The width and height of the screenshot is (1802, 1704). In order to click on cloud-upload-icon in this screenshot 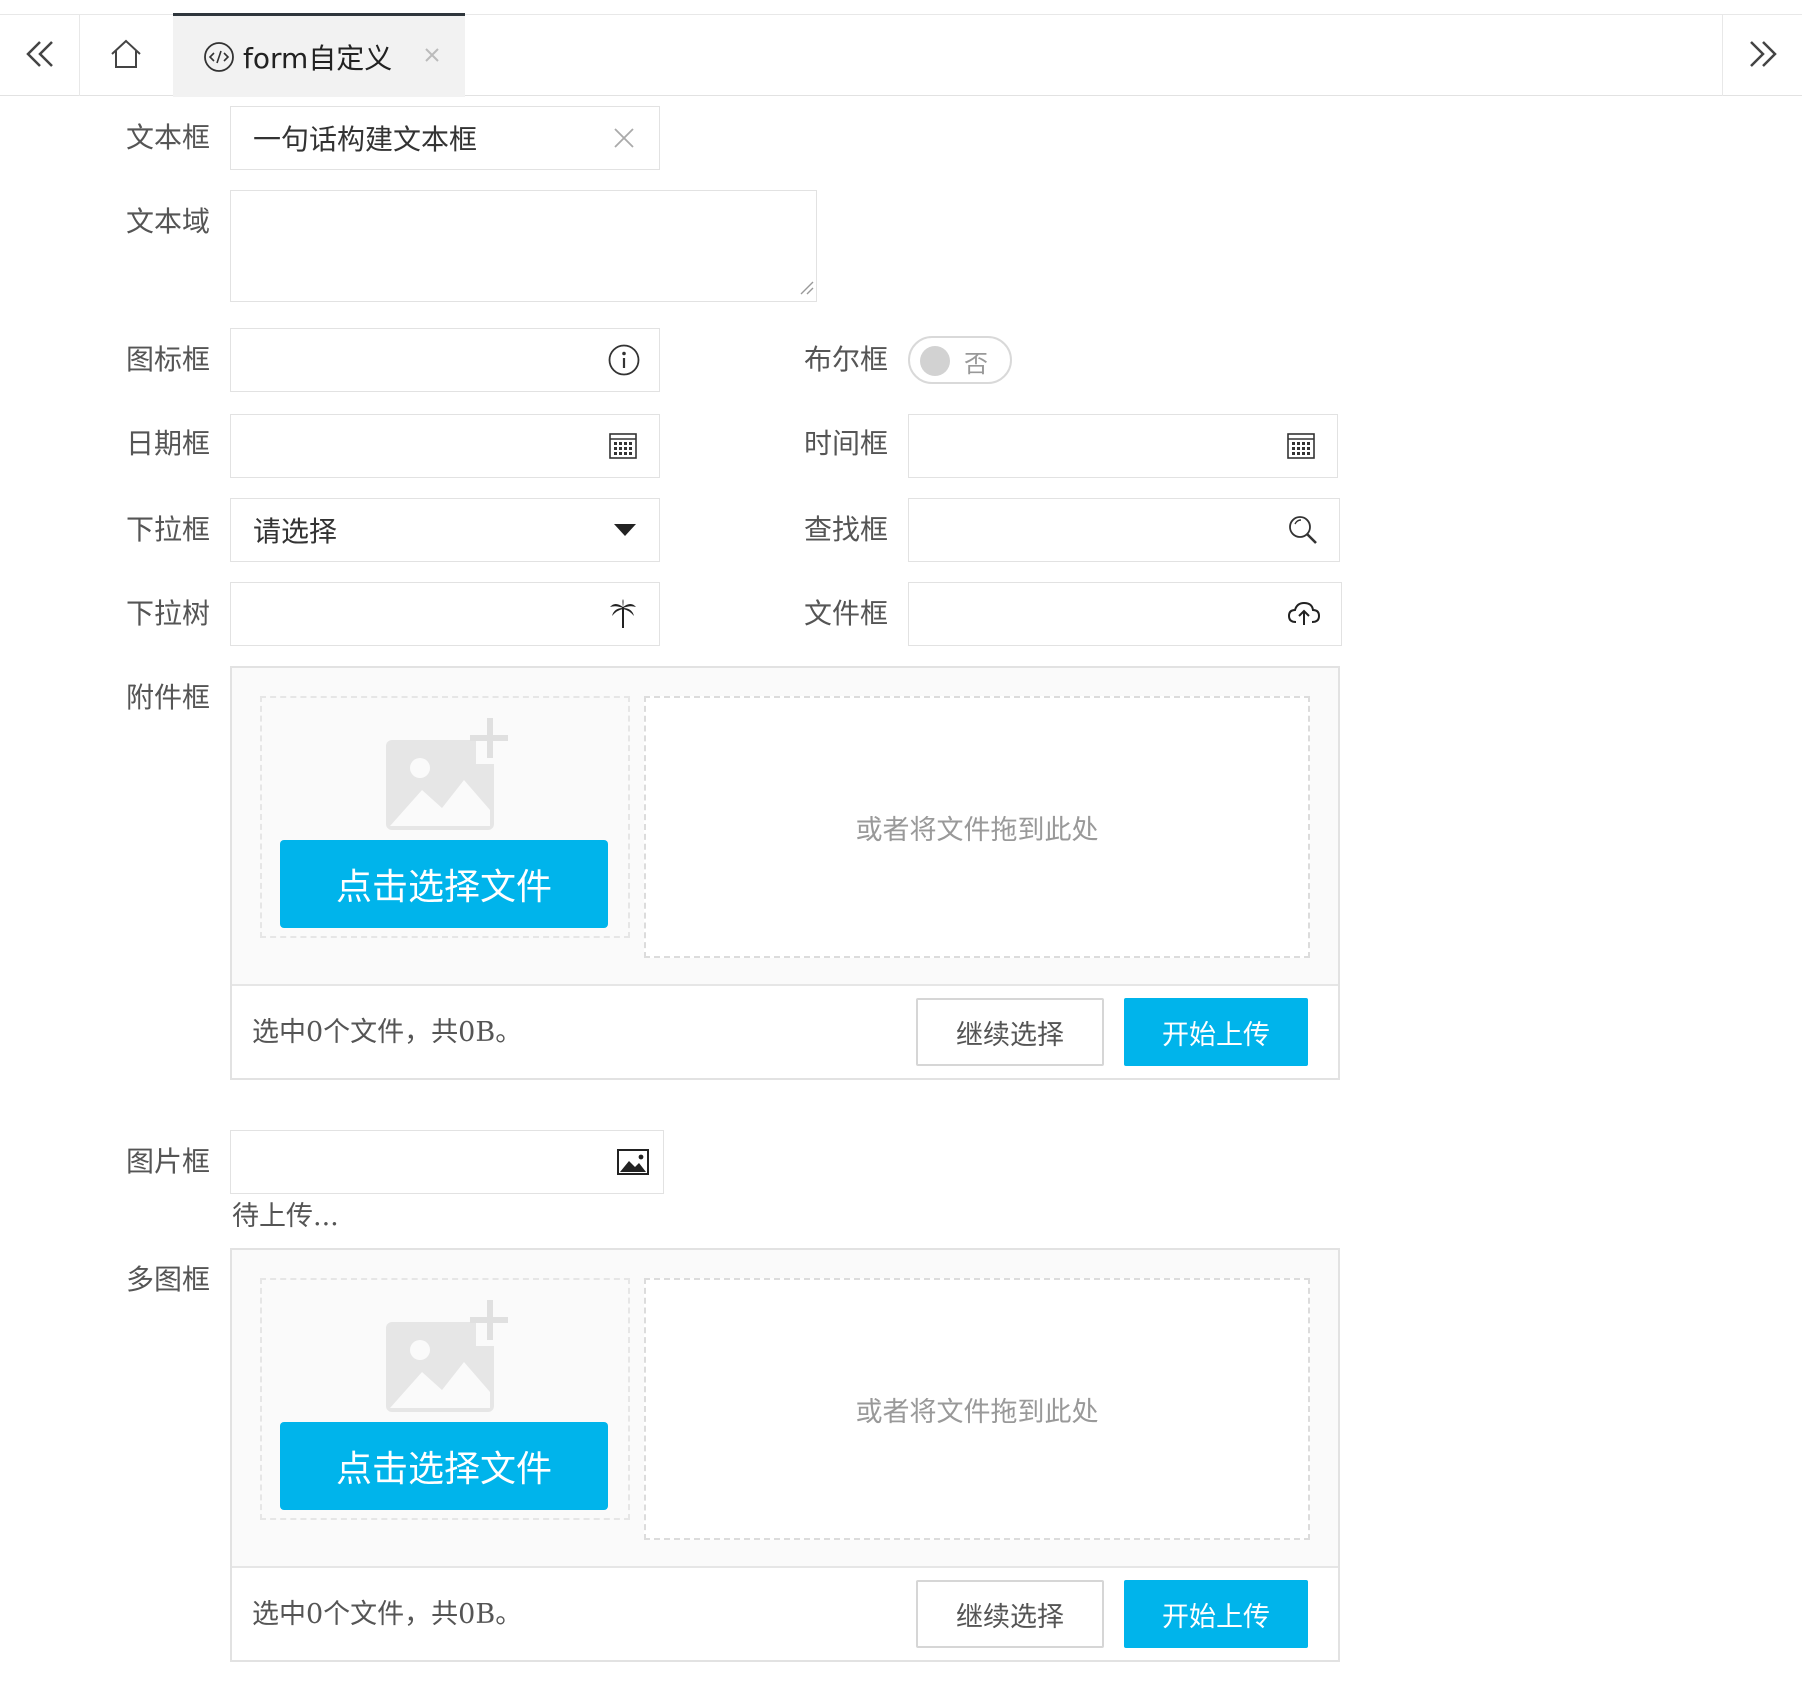, I will do `click(1304, 614)`.